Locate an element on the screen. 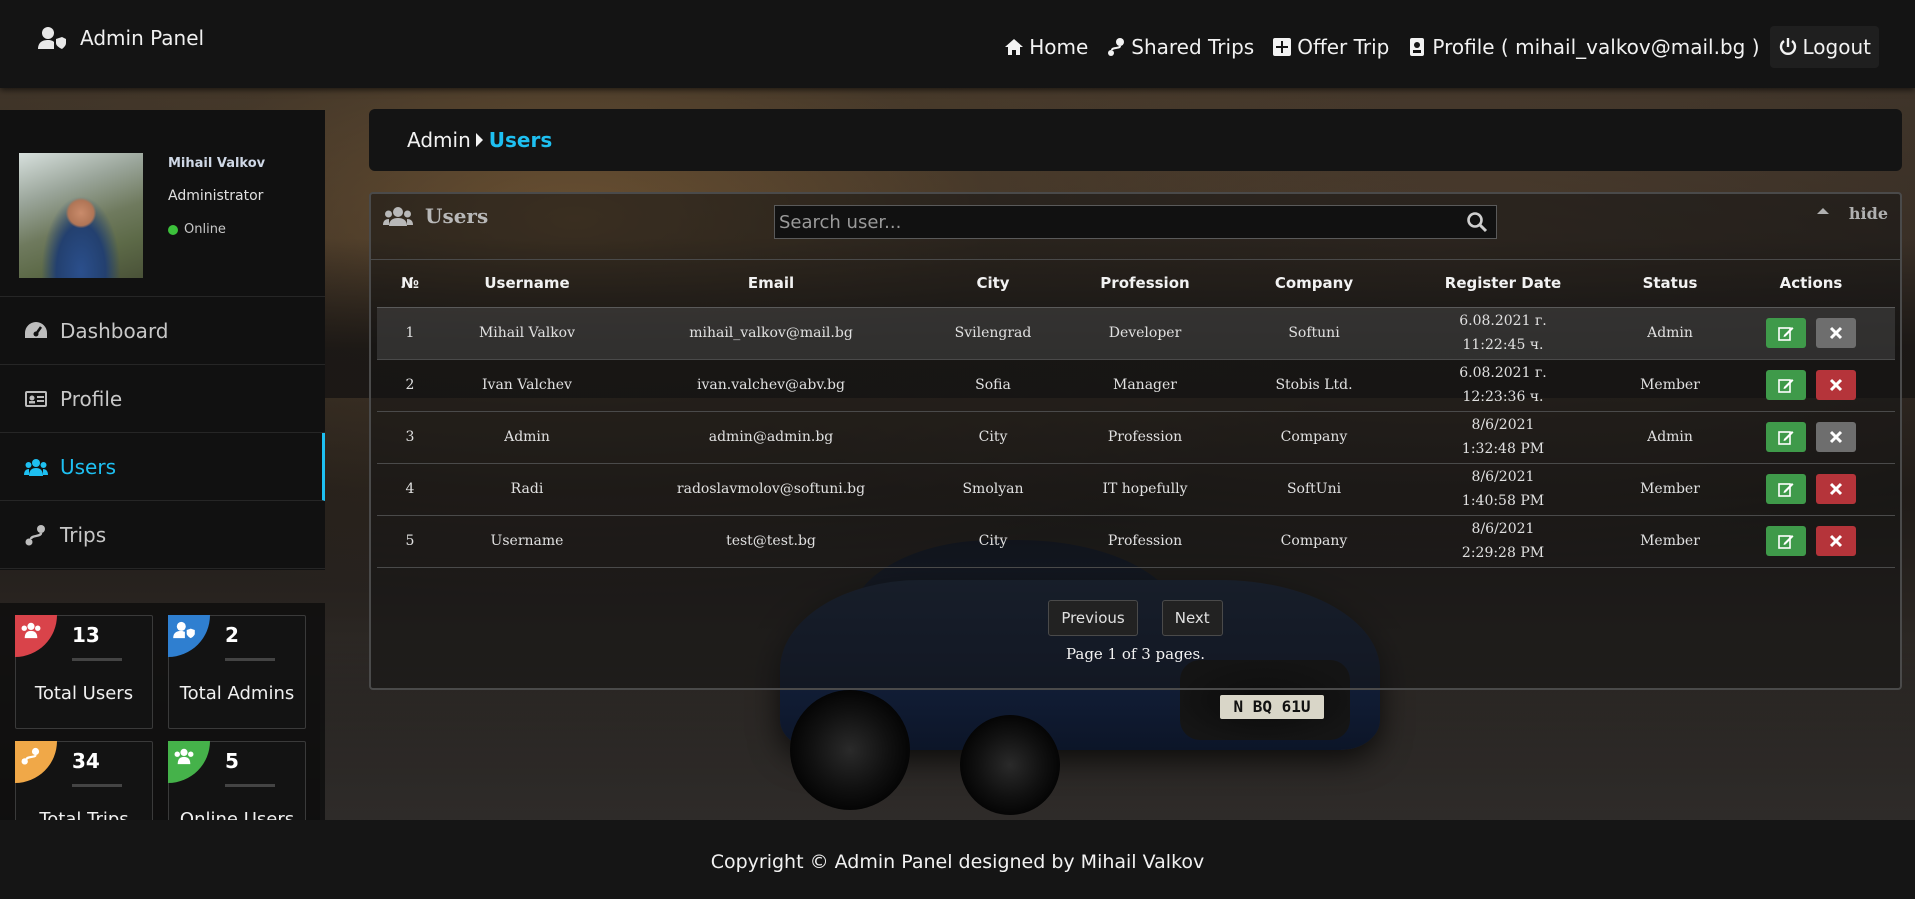 Image resolution: width=1915 pixels, height=899 pixels. hide-button: hide is located at coordinates (1852, 213).